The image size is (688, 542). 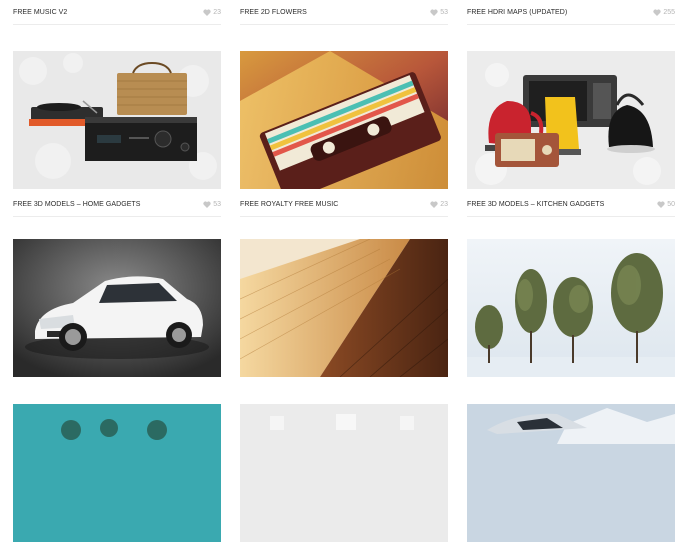 I want to click on card-title: FREE ROYALTY FREE MUSIC, so click(x=335, y=204).